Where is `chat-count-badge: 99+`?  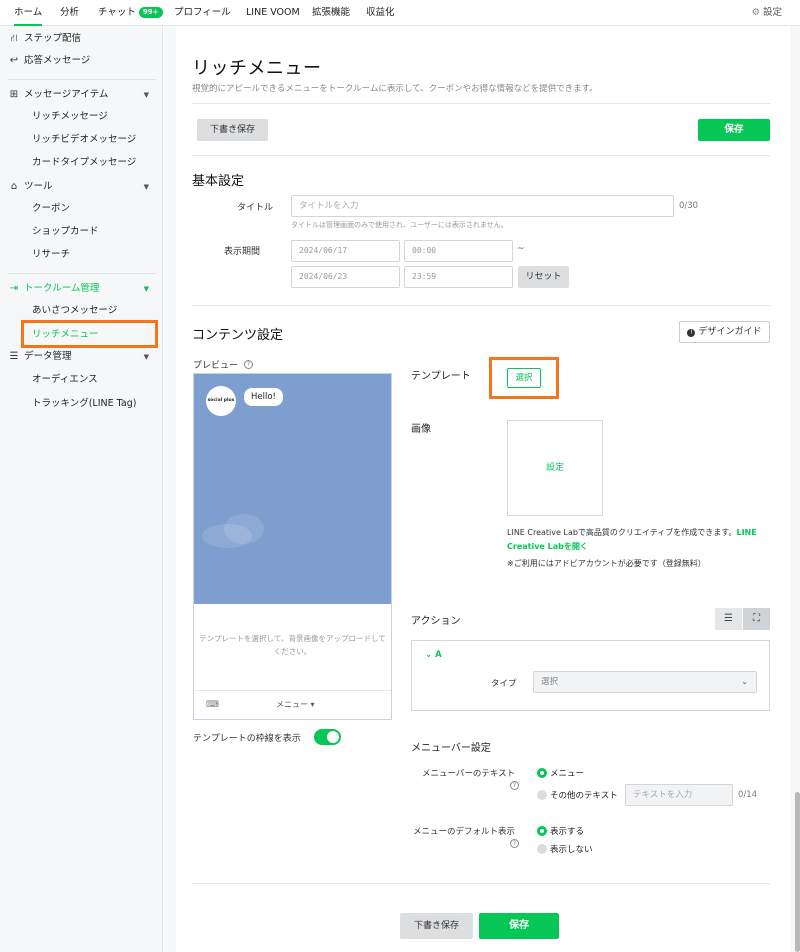
chat-count-badge: 99+ is located at coordinates (150, 12).